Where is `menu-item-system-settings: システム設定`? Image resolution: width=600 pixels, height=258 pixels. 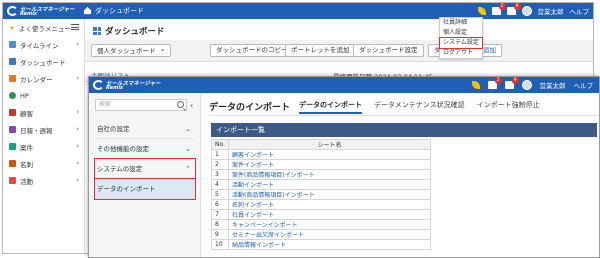 menu-item-system-settings: システム設定 is located at coordinates (461, 43).